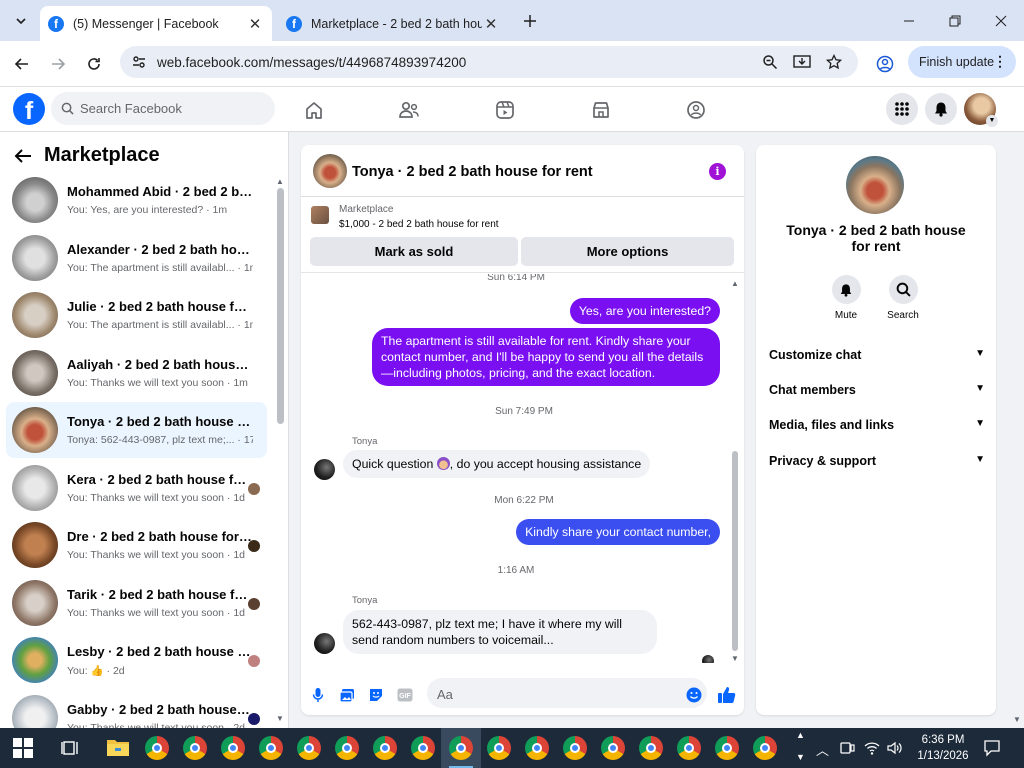 The width and height of the screenshot is (1024, 768). Describe the element at coordinates (419, 224) in the screenshot. I see `listing-title: $1,000 - 2 bed 2 bath house for rent` at that location.